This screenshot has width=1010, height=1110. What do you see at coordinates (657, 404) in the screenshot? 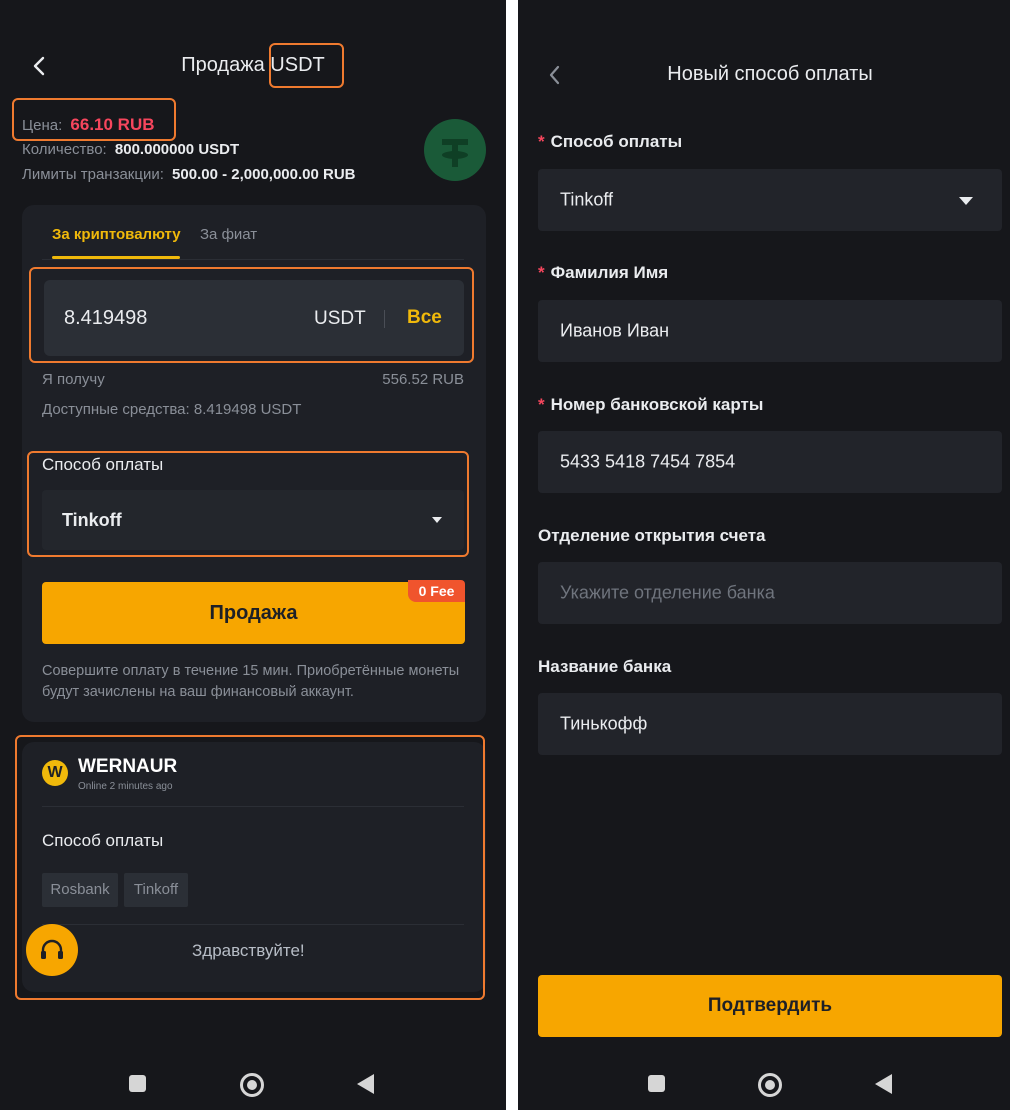
I see `card-label-text: Номер банковской карты` at bounding box center [657, 404].